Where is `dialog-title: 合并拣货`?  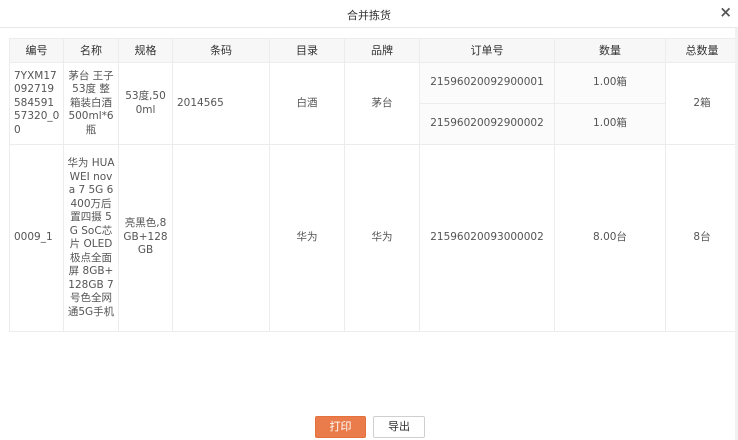 dialog-title: 合并拣货 is located at coordinates (369, 15).